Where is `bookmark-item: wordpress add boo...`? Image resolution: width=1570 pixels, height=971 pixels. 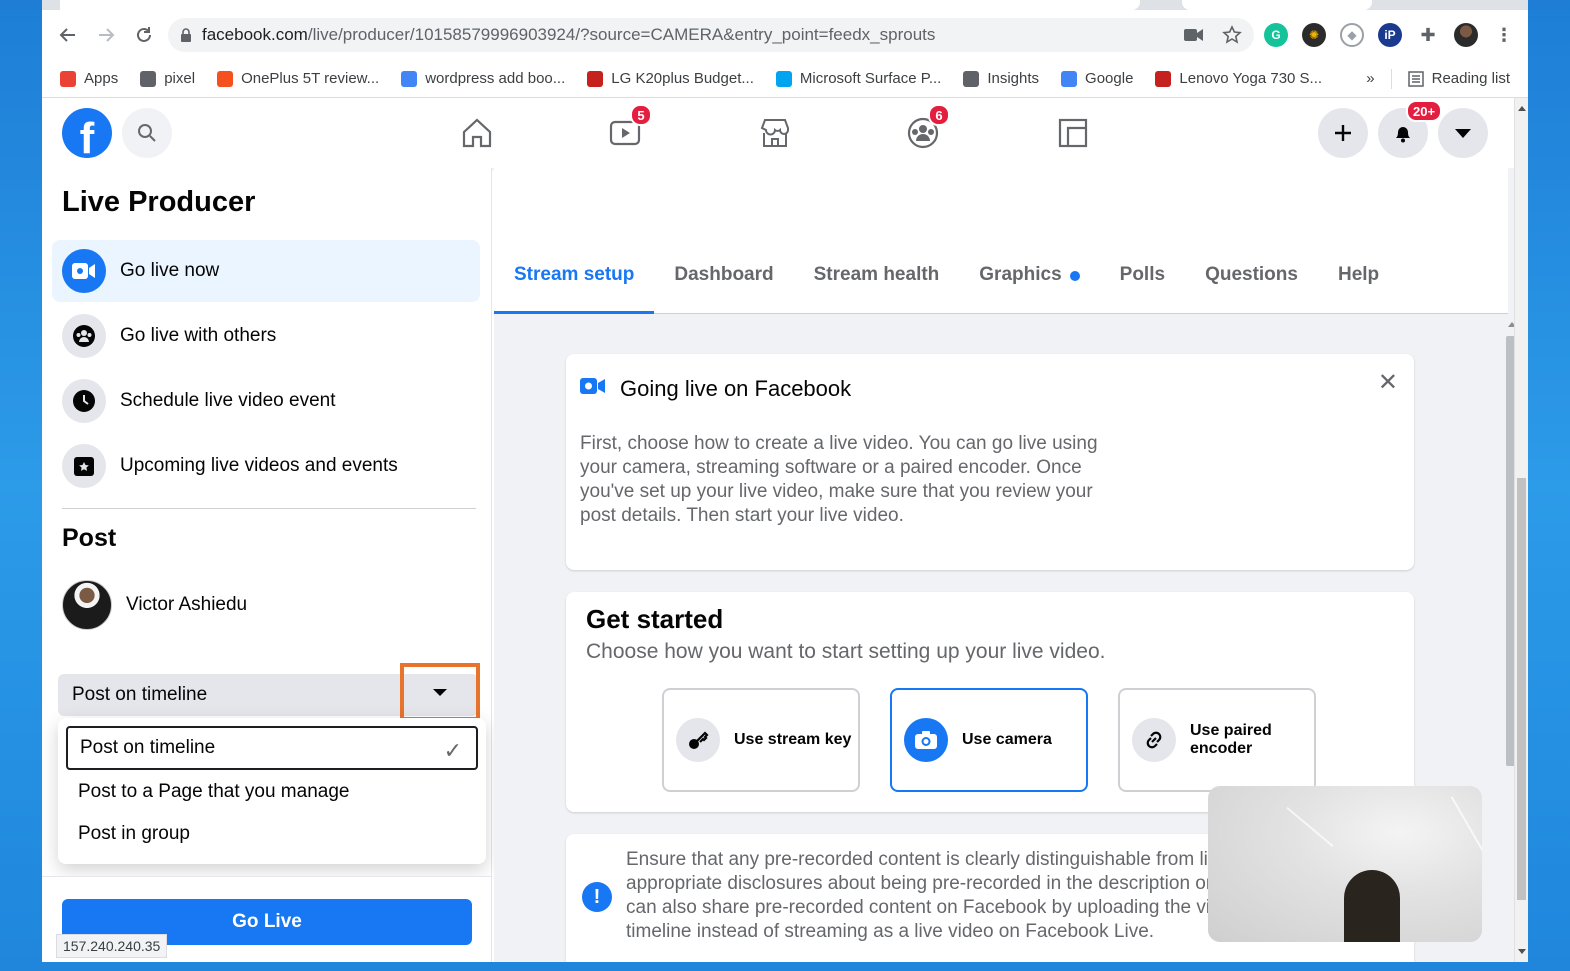
bookmark-item: wordpress add boo... is located at coordinates (483, 78).